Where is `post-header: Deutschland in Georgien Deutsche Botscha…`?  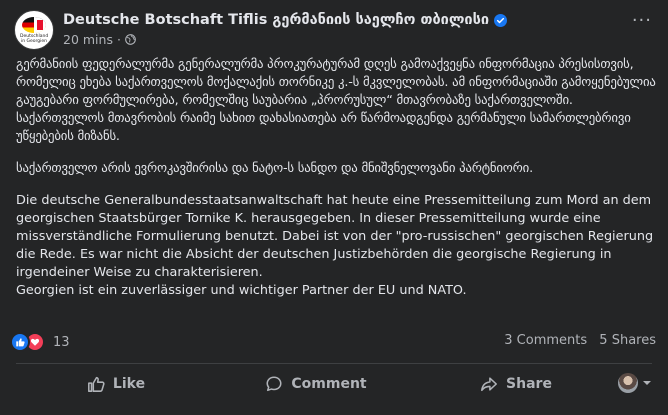 post-header: Deutschland in Georgien Deutsche Botscha… is located at coordinates (261, 30).